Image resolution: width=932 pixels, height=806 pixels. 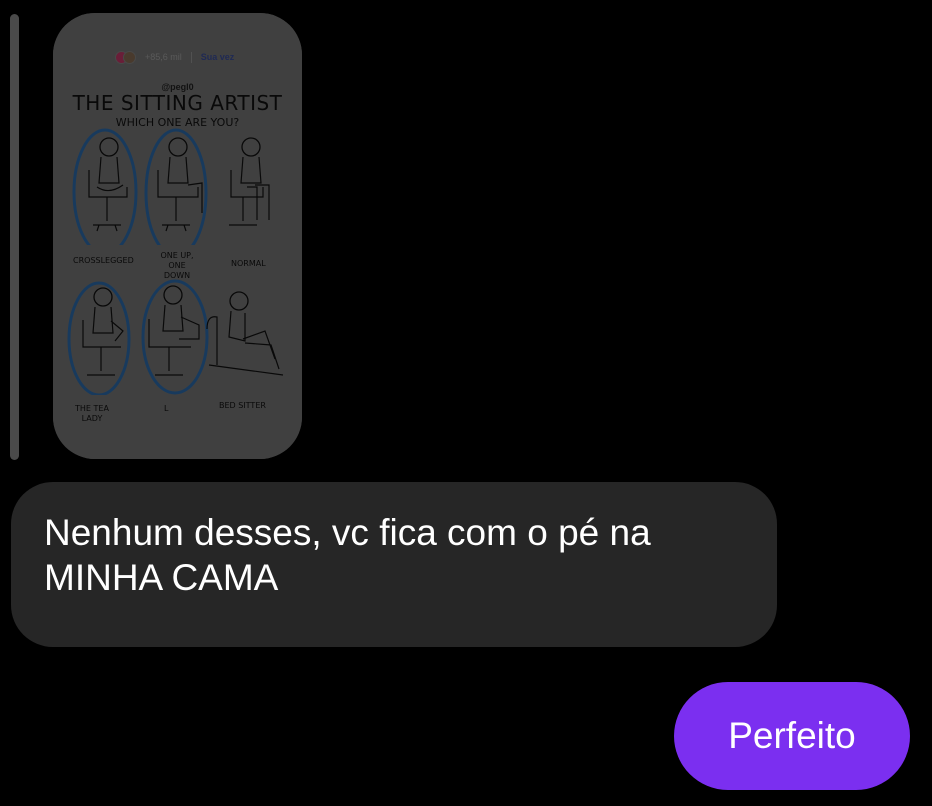 What do you see at coordinates (166, 408) in the screenshot?
I see `caption-l: L` at bounding box center [166, 408].